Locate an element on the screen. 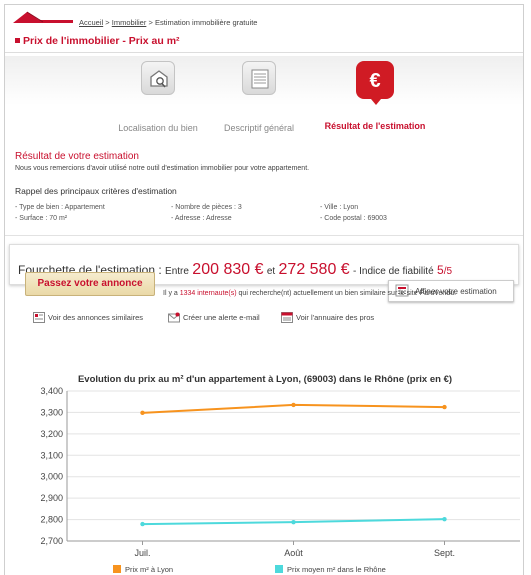 The image size is (531, 575). link-annonces-similaires: Voir des annonces similaires is located at coordinates (88, 318).